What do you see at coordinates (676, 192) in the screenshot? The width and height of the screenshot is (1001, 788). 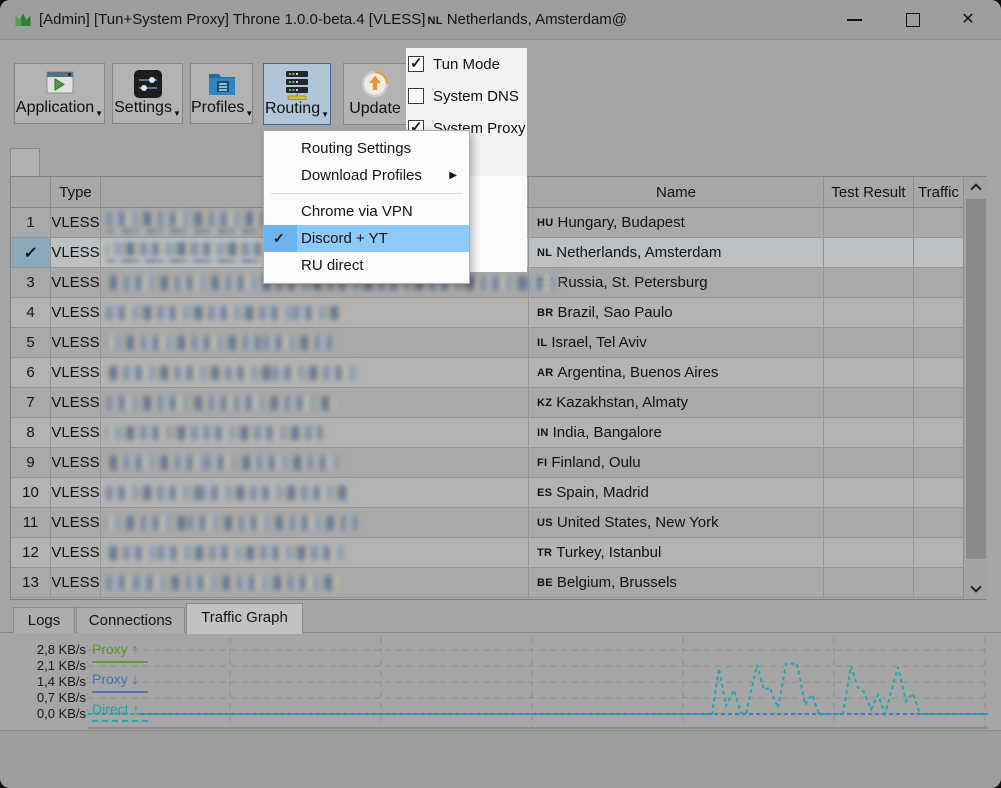 I see `column-header-name: Name` at bounding box center [676, 192].